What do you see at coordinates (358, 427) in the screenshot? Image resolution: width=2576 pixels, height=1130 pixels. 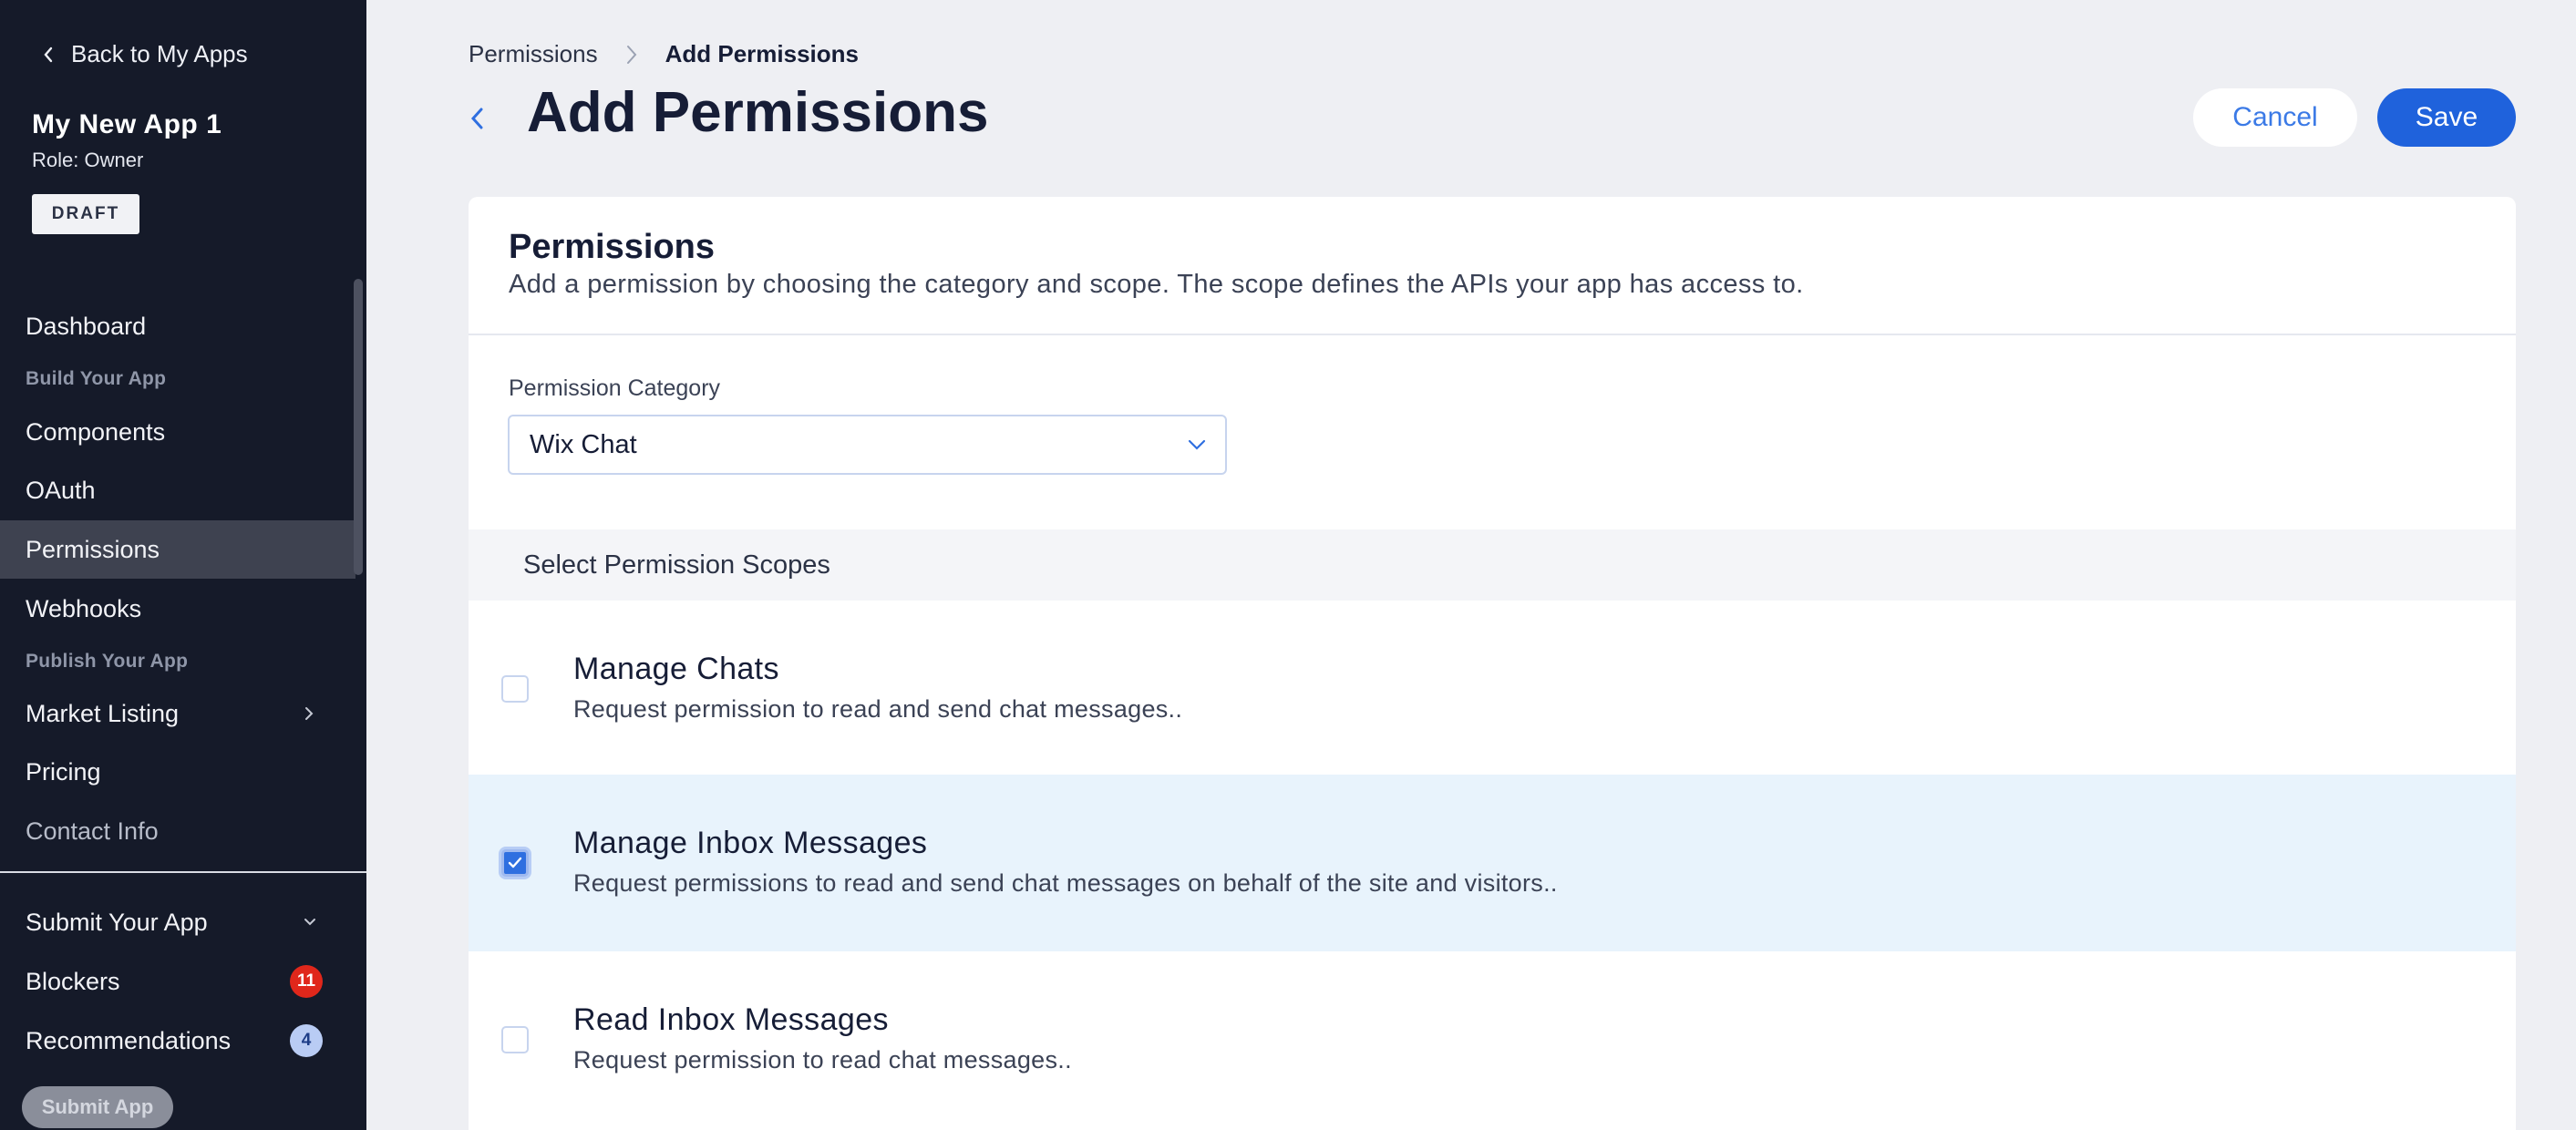 I see `sidebar-scrollbar` at bounding box center [358, 427].